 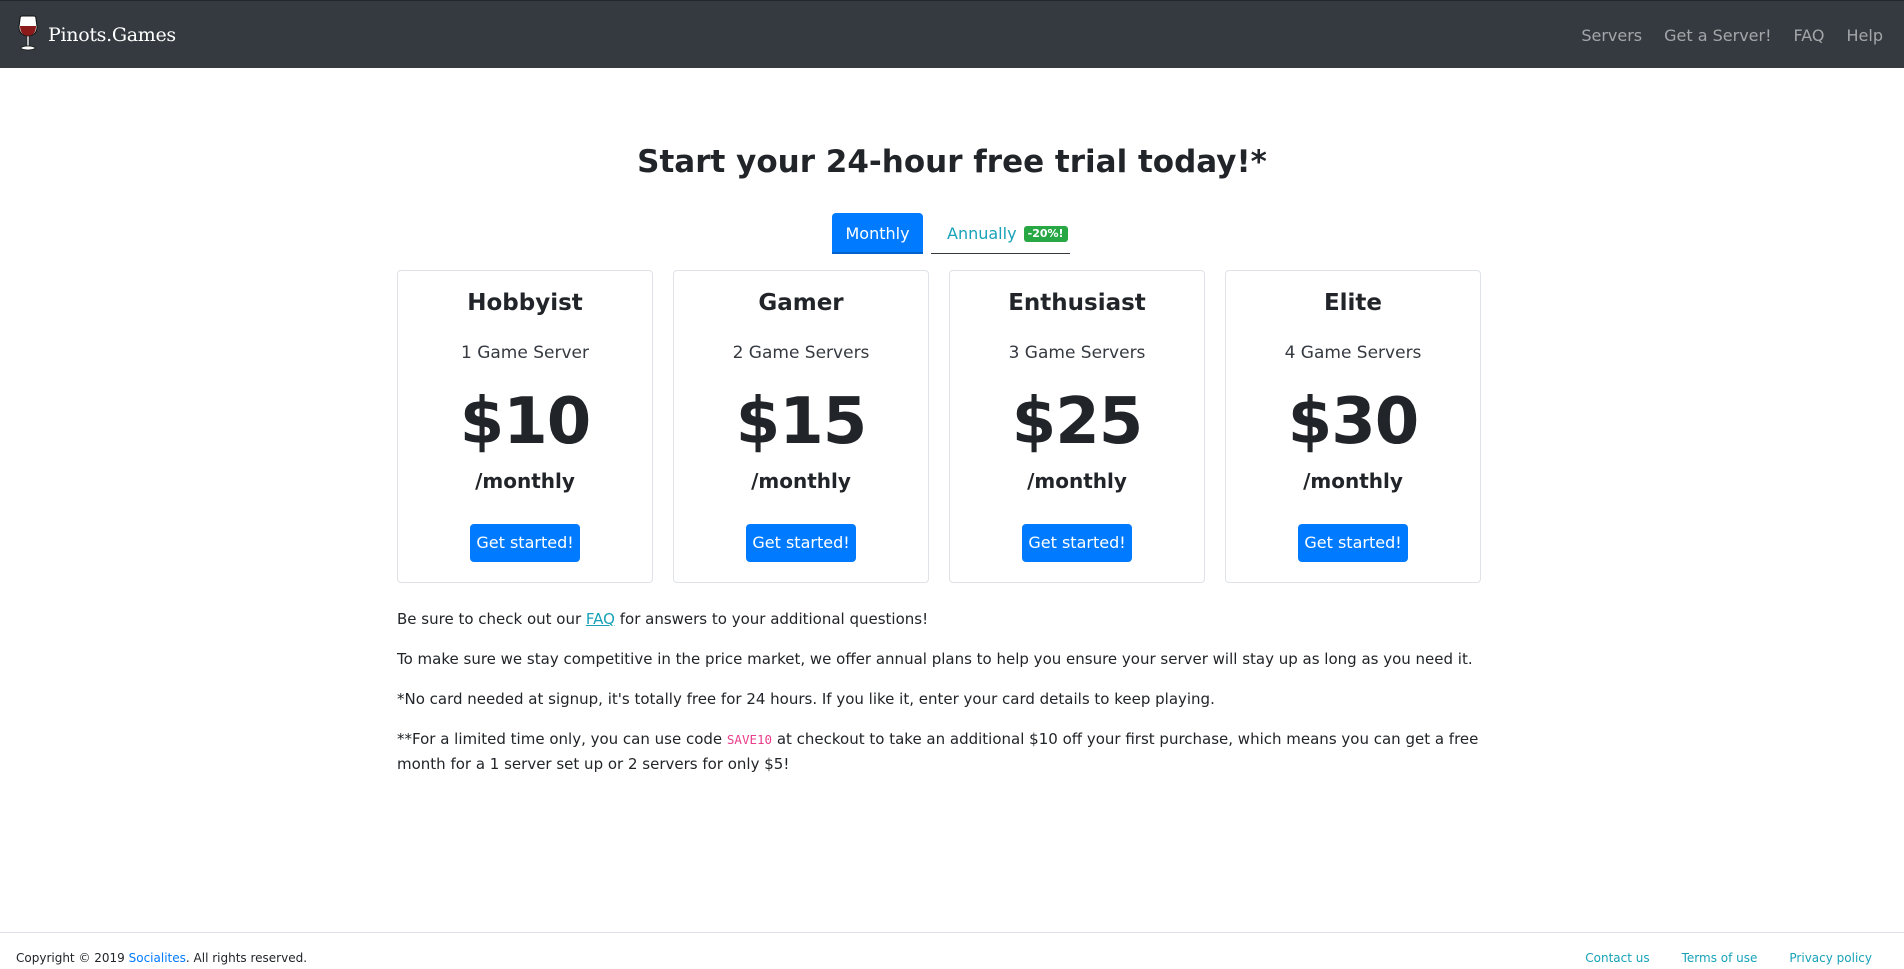 What do you see at coordinates (525, 303) in the screenshot?
I see `plan-name: Hobbyist` at bounding box center [525, 303].